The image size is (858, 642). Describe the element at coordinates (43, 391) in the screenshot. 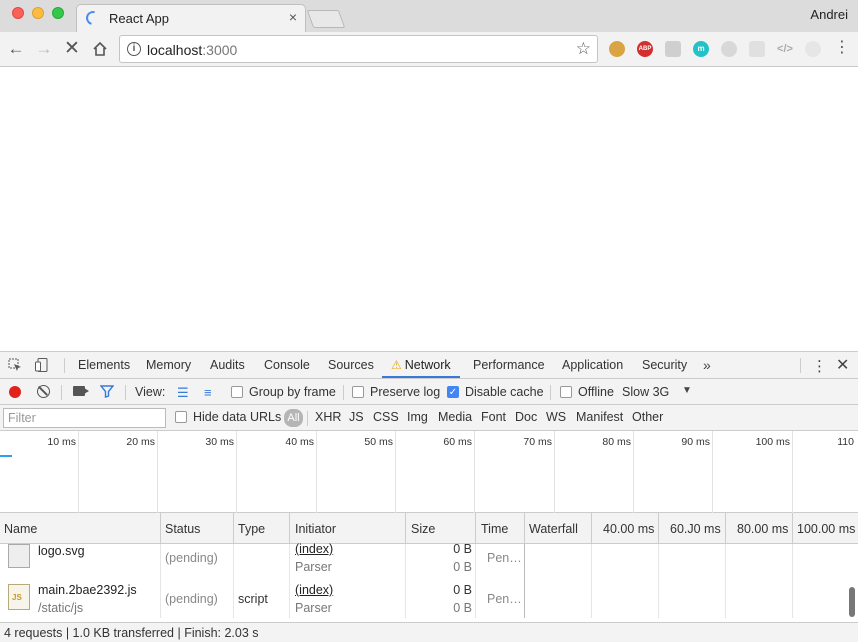

I see `clear-button` at that location.